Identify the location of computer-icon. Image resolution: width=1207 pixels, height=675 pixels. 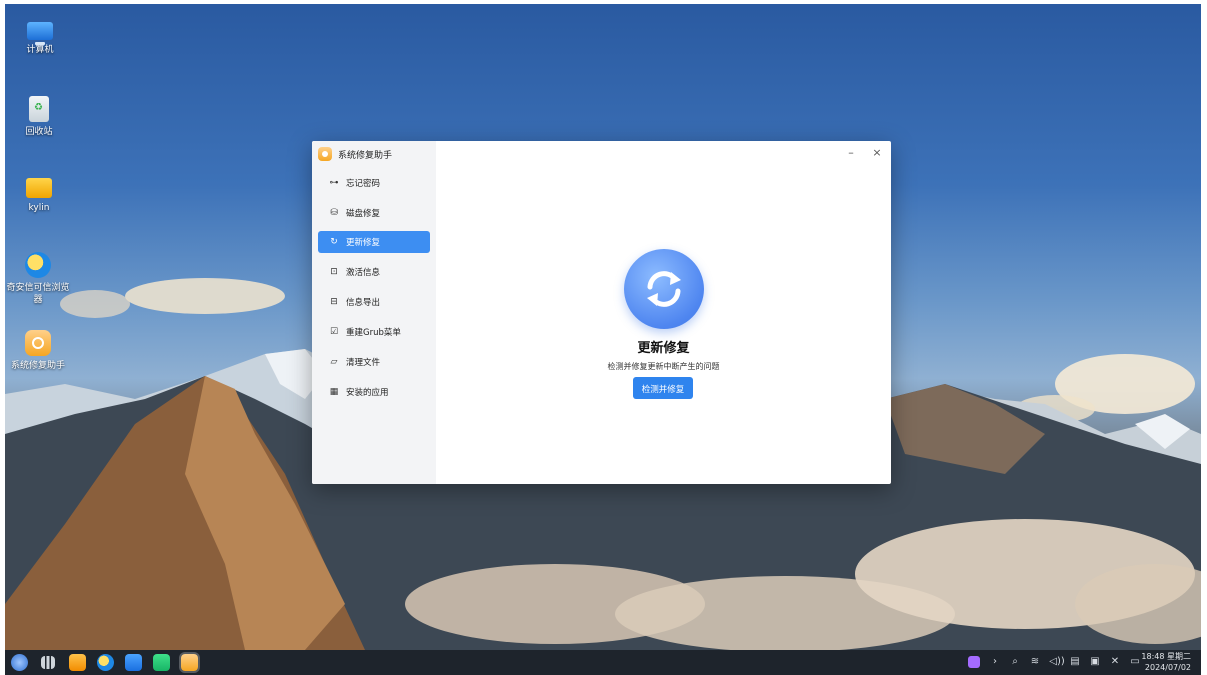
(40, 33).